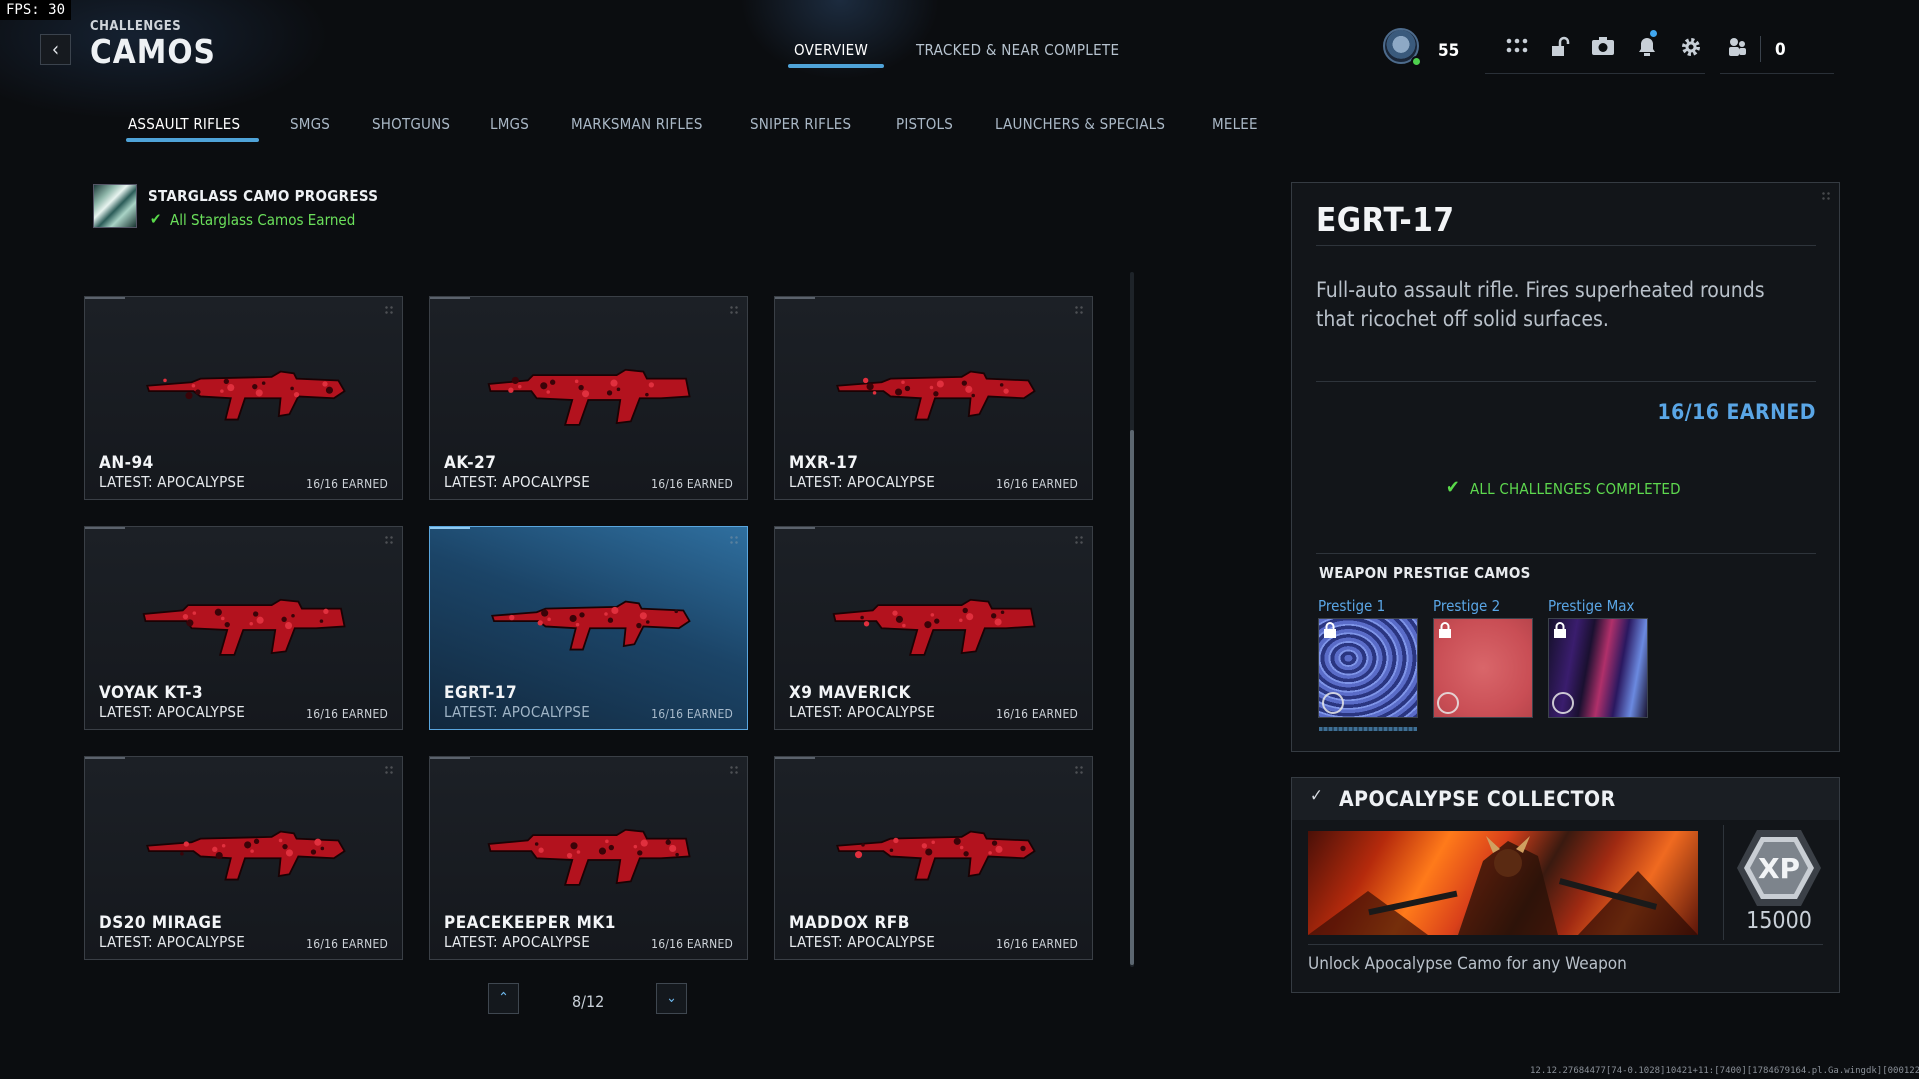 The image size is (1919, 1079). Describe the element at coordinates (1598, 668) in the screenshot. I see `prestige-max-camo` at that location.